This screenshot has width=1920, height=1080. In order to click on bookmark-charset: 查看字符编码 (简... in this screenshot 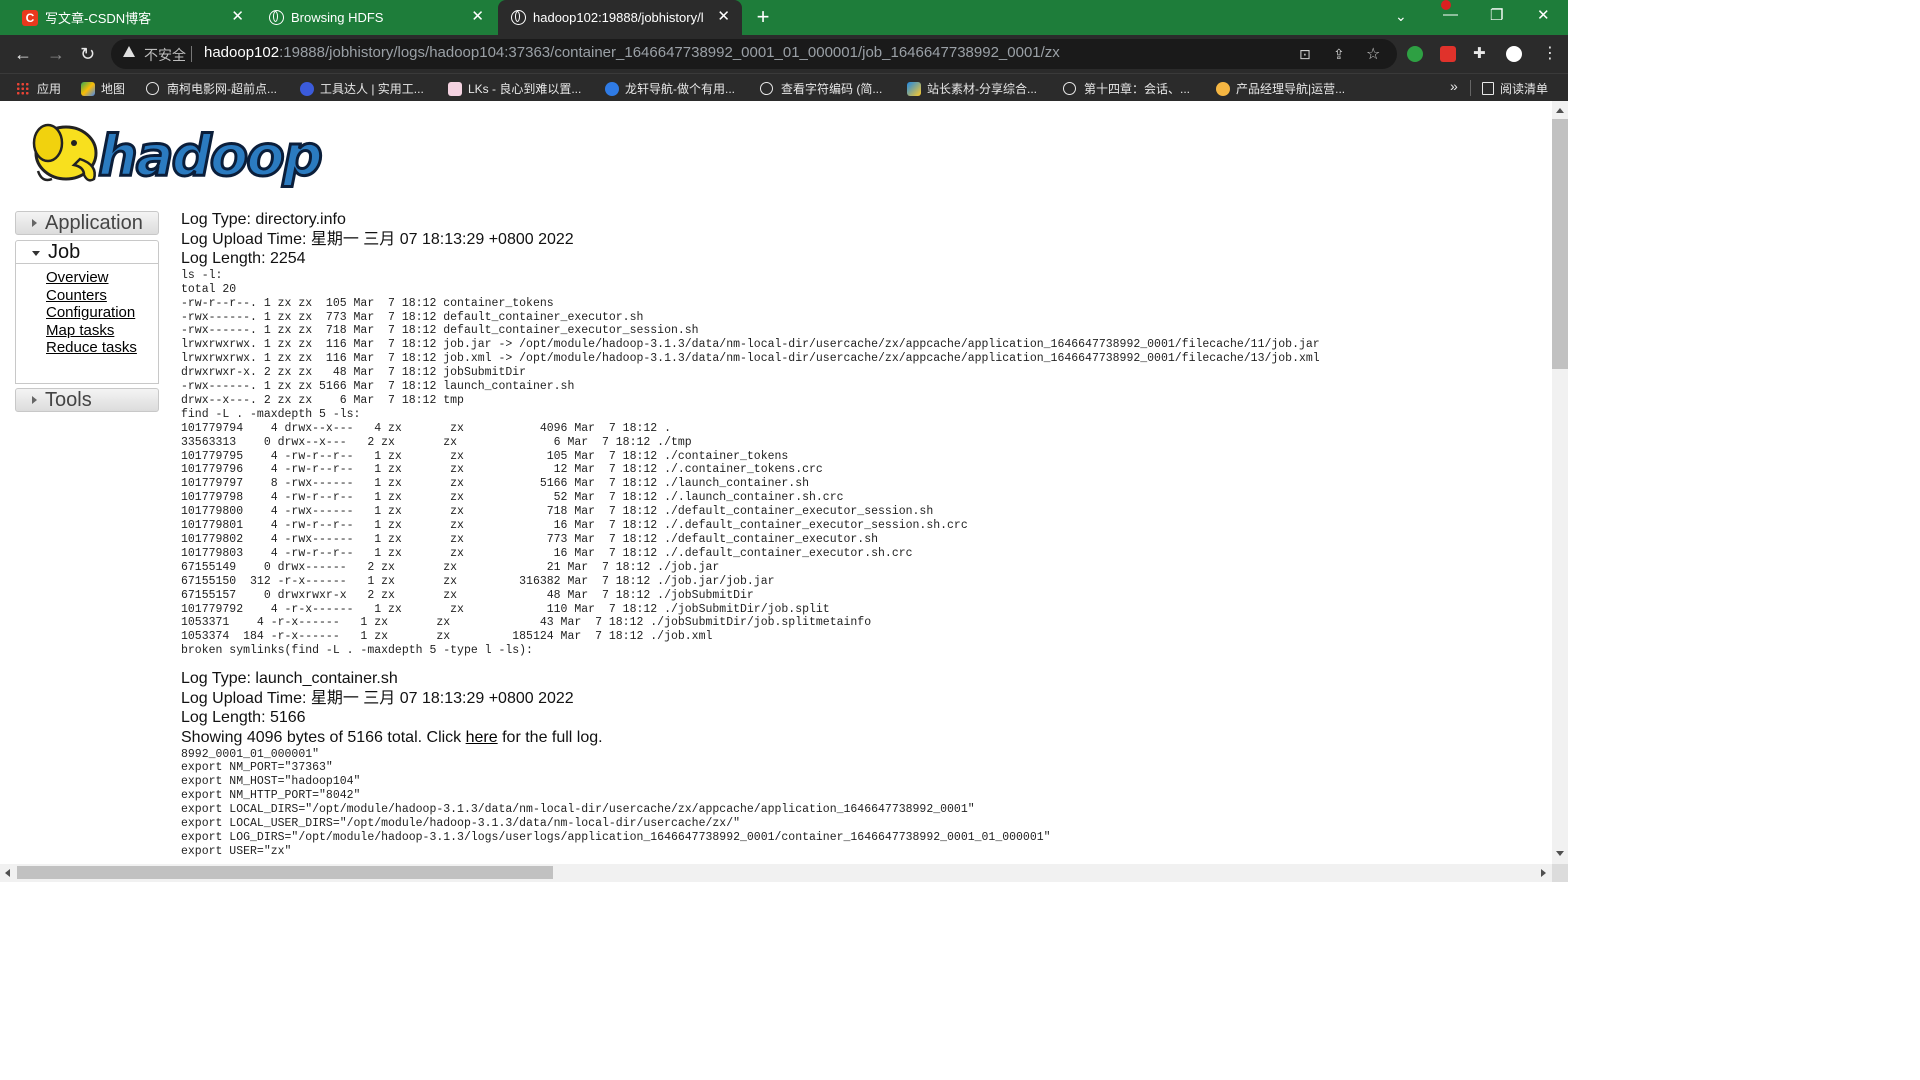, I will do `click(821, 88)`.